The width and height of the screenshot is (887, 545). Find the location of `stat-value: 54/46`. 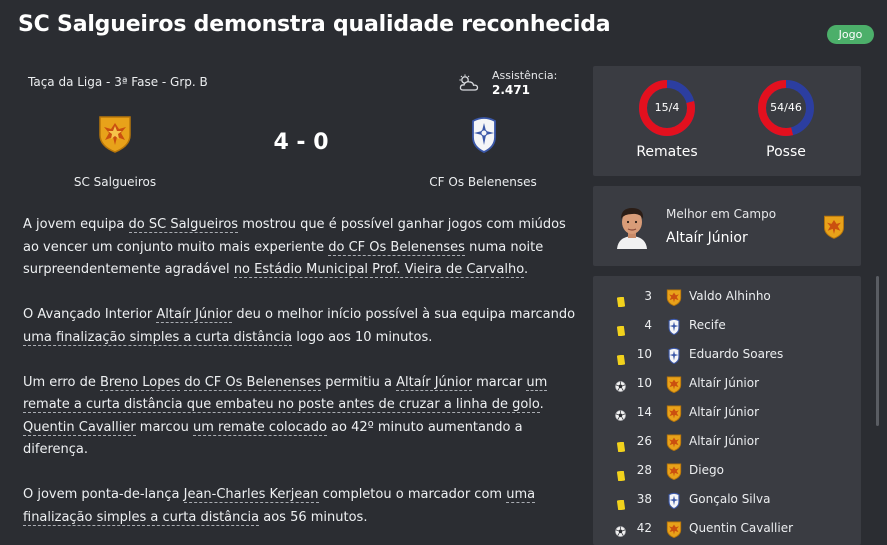

stat-value: 54/46 is located at coordinates (786, 107).